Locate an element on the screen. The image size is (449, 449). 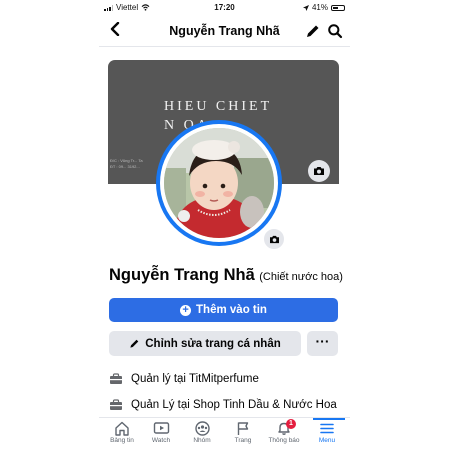
edit-profile-button: Chỉnh sửa trang cá nhân is located at coordinates (205, 343).